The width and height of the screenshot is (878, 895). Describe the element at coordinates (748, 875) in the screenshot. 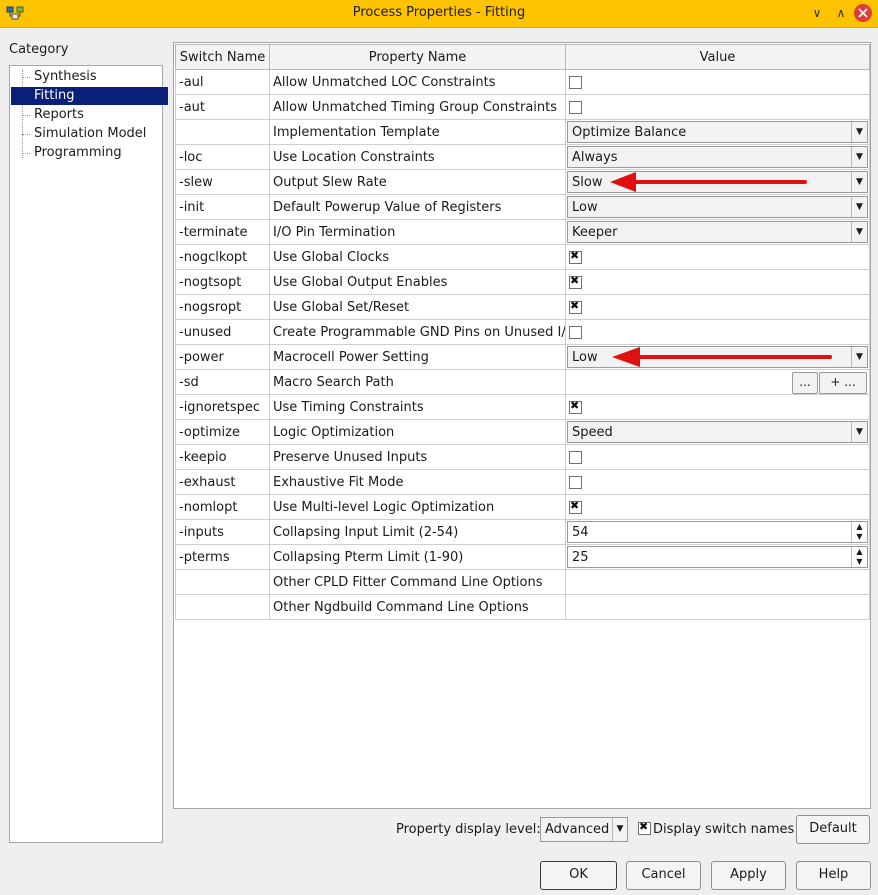

I see `apply-button: Apply` at that location.